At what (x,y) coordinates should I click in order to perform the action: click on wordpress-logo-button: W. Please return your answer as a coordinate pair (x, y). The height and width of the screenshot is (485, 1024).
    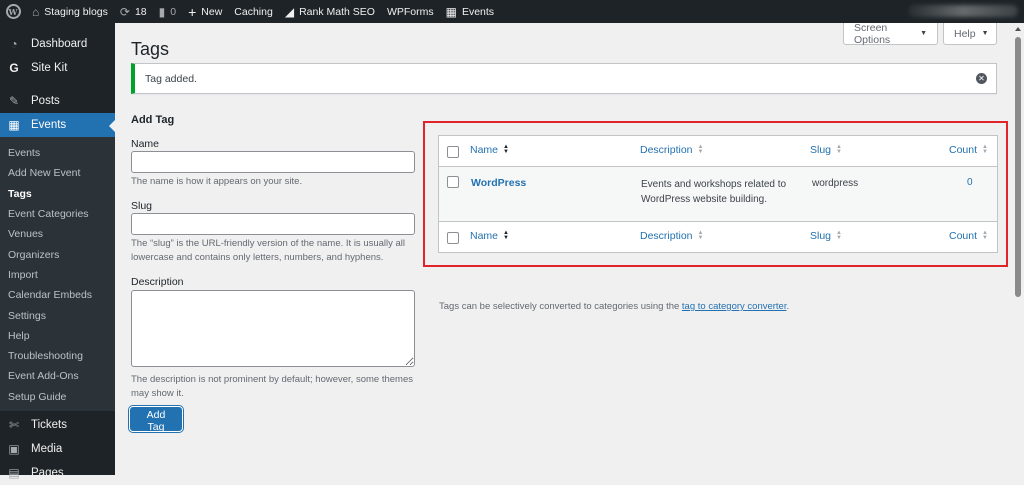
    Looking at the image, I should click on (13, 11).